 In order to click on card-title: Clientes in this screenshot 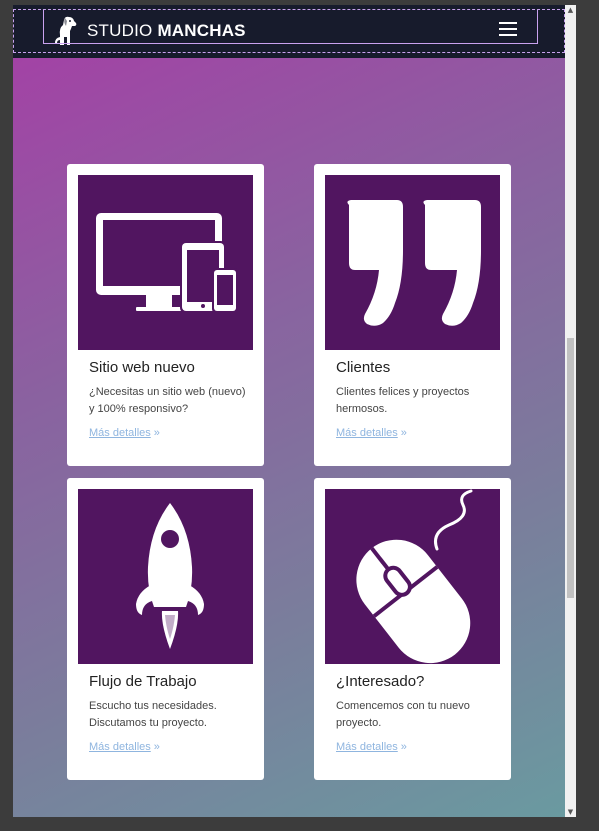, I will do `click(363, 367)`.